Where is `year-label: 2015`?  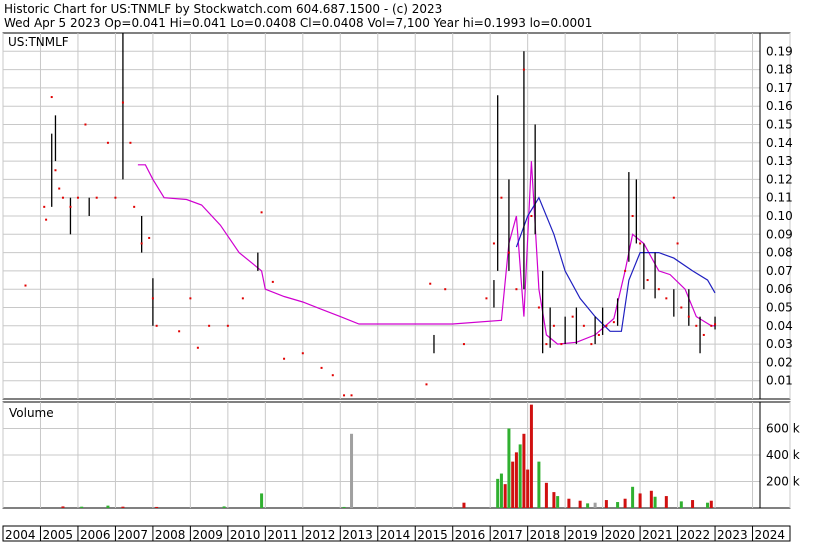
year-label: 2015 is located at coordinates (432, 535).